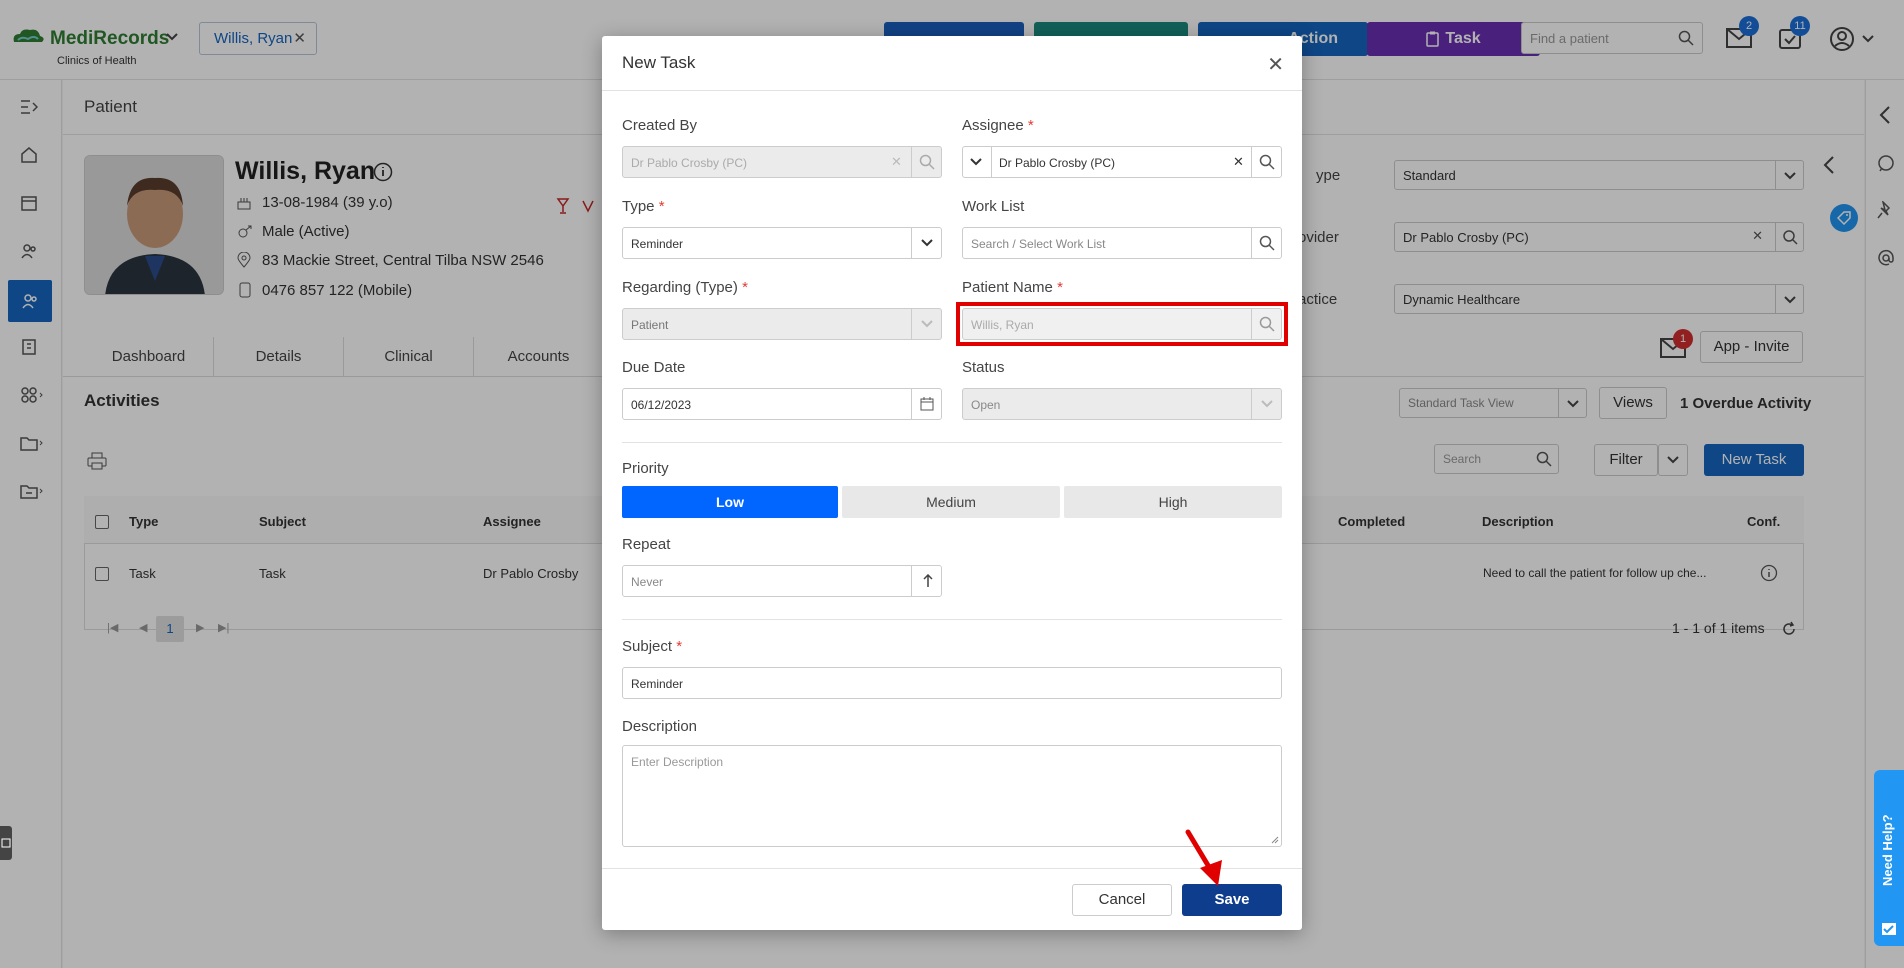 The height and width of the screenshot is (968, 1904). Describe the element at coordinates (1007, 287) in the screenshot. I see `patient-name-label-text: Patient Name` at that location.